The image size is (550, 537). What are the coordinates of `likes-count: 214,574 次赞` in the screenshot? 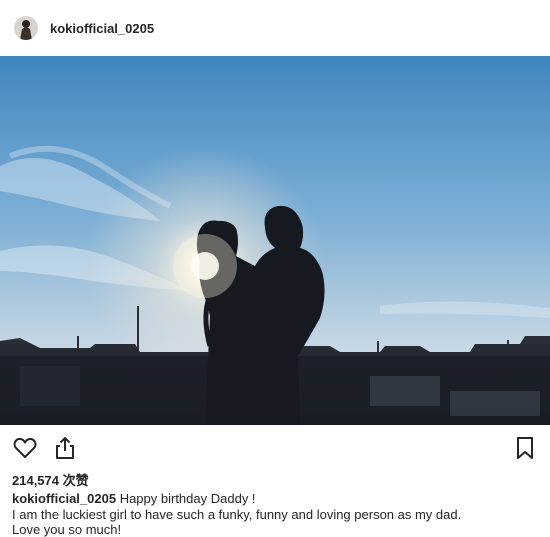 It's located at (50, 479).